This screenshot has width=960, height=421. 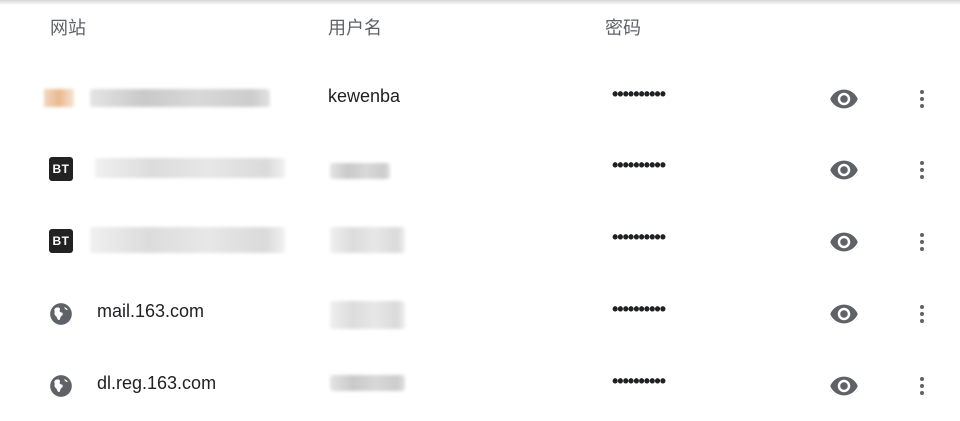 I want to click on username-text: kewenba, so click(x=364, y=96).